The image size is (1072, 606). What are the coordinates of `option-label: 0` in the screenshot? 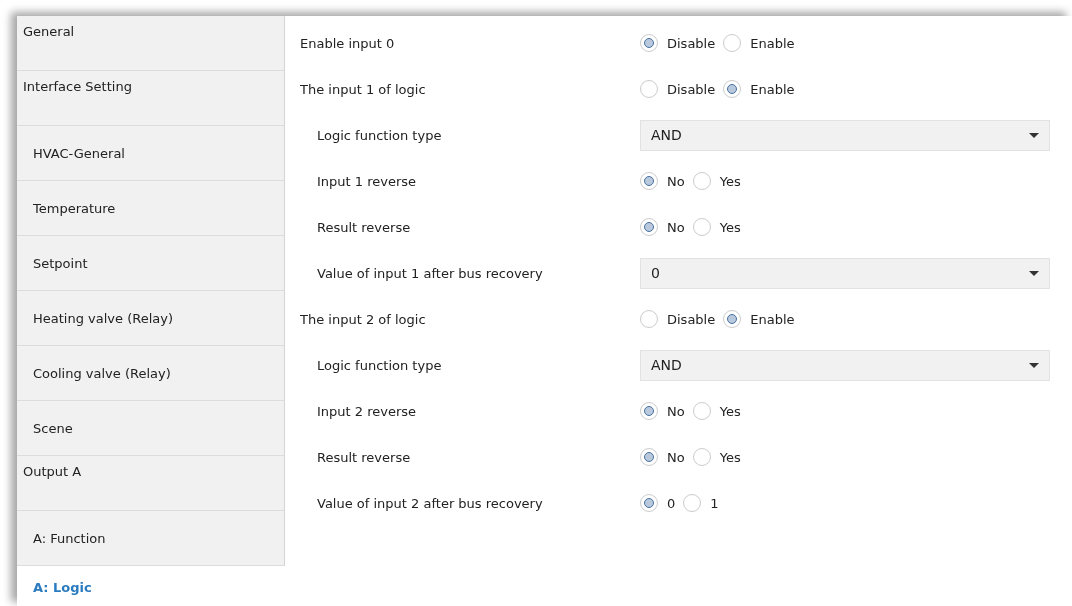 It's located at (671, 503).